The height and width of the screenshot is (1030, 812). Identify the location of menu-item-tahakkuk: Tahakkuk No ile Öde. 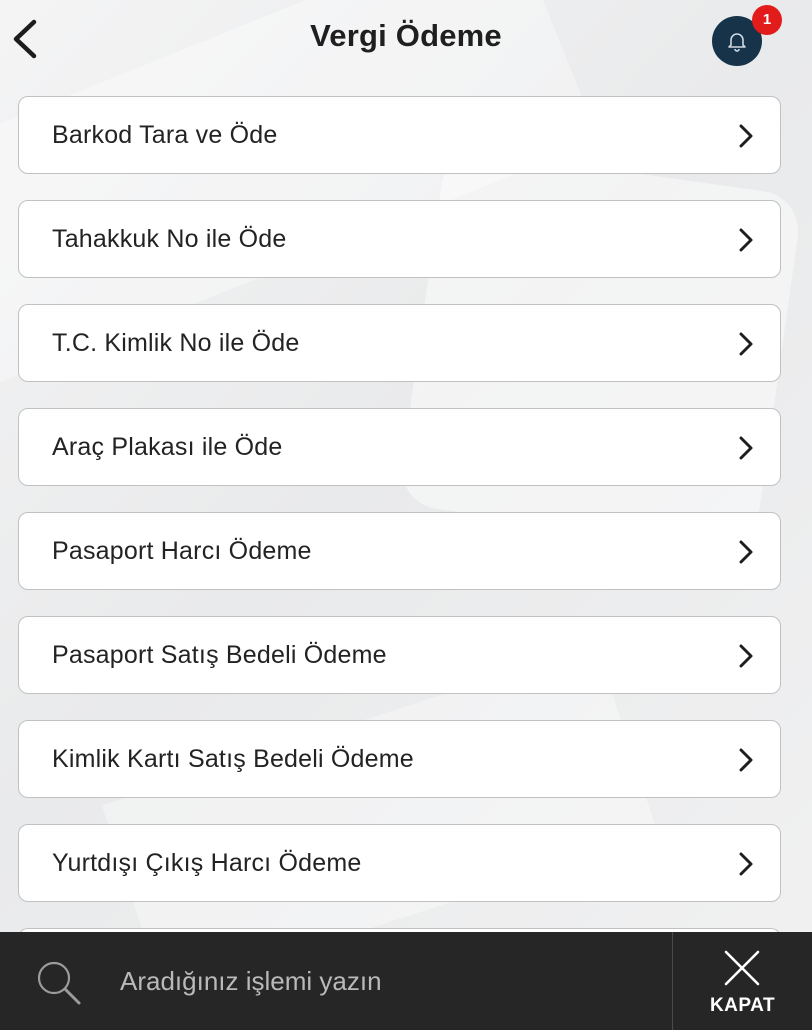
(399, 239).